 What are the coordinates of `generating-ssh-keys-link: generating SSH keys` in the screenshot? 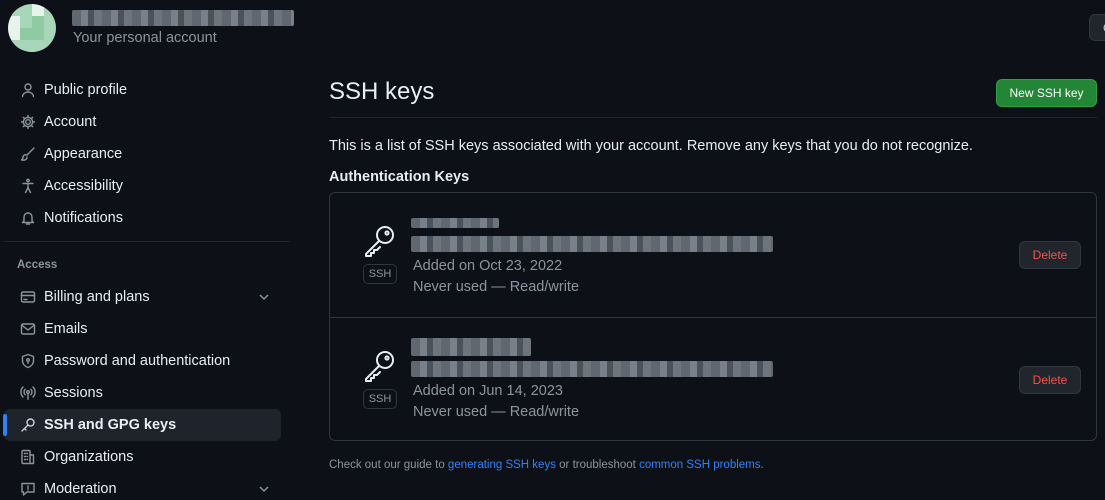 It's located at (502, 465).